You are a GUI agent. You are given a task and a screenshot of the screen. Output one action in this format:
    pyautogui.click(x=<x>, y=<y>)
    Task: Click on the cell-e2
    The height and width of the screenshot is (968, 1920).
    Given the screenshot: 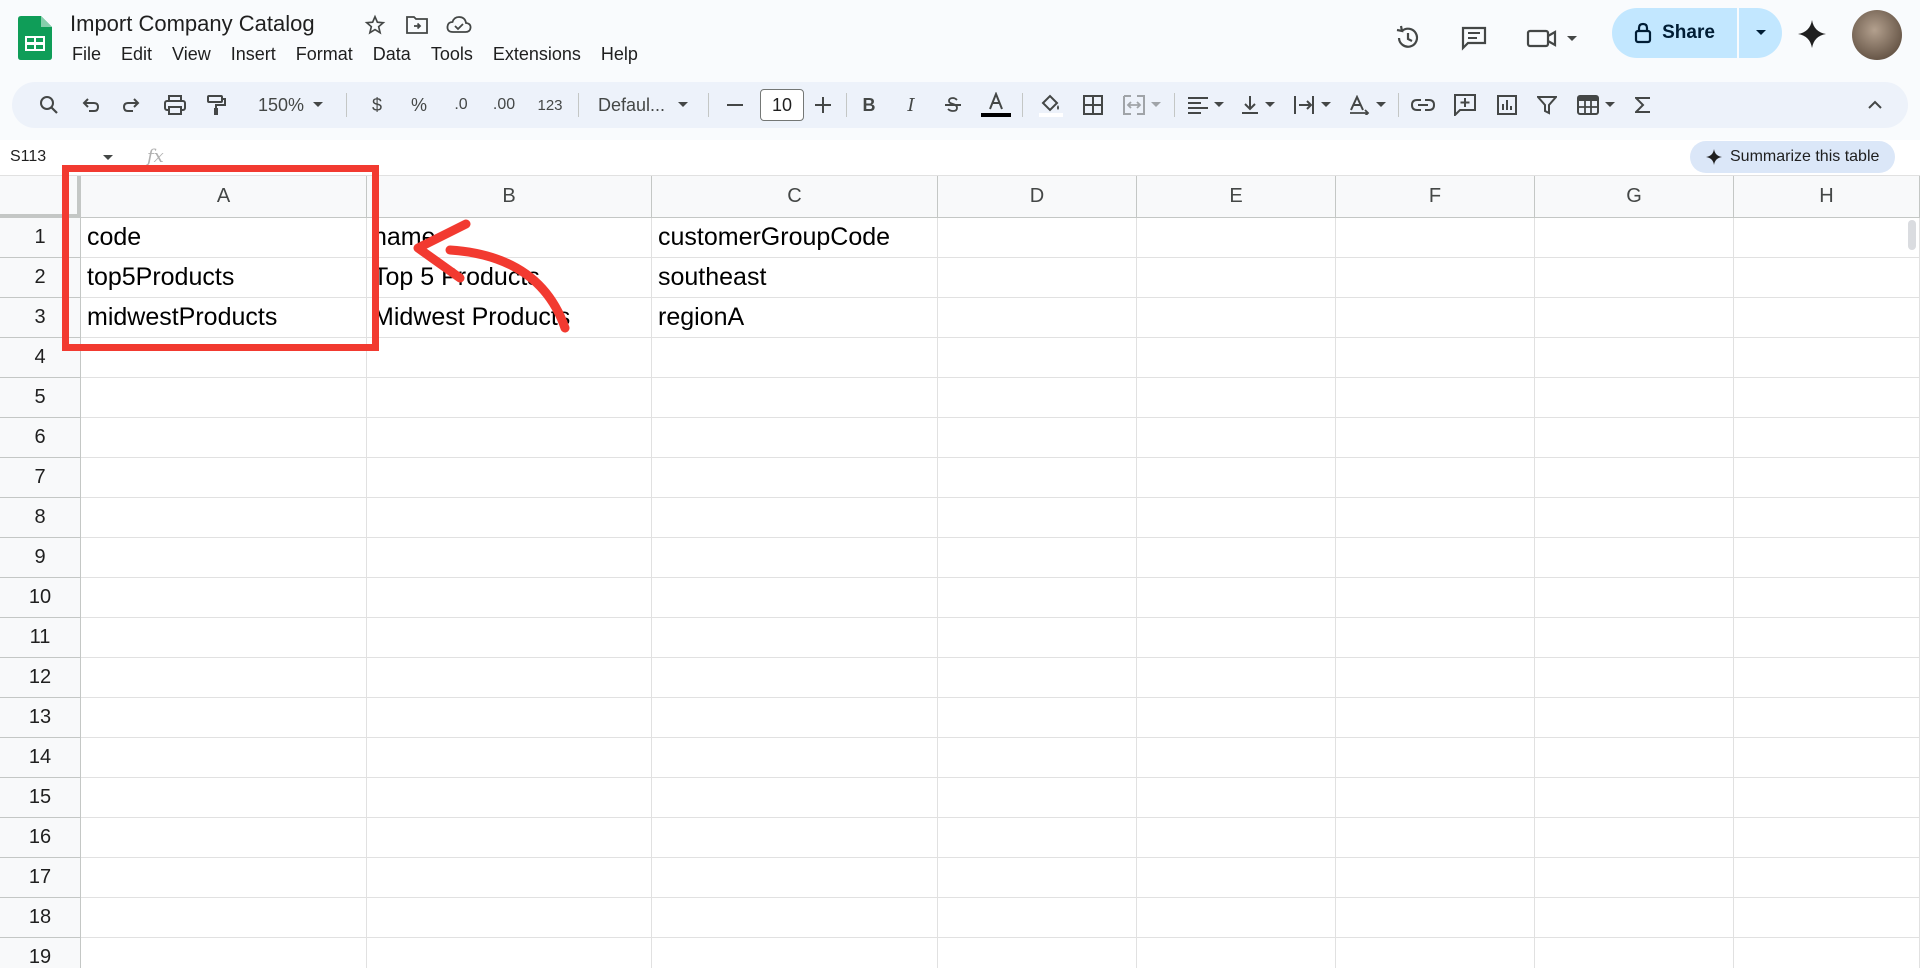 What is the action you would take?
    pyautogui.click(x=1236, y=278)
    